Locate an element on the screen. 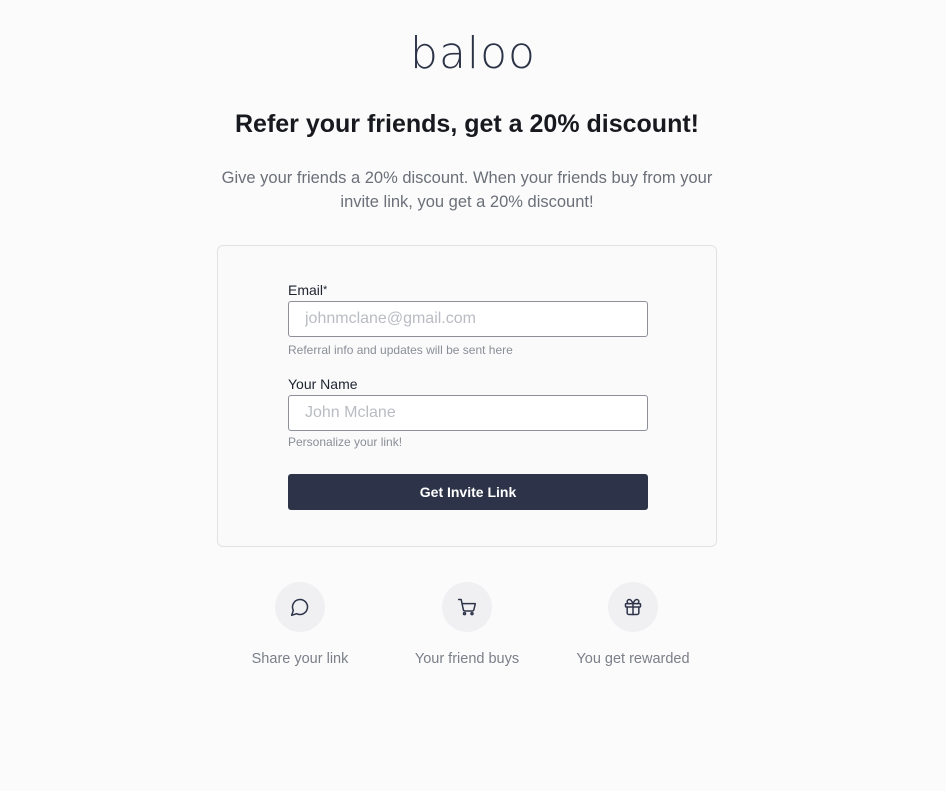 The width and height of the screenshot is (946, 791). required-mark: * is located at coordinates (325, 290).